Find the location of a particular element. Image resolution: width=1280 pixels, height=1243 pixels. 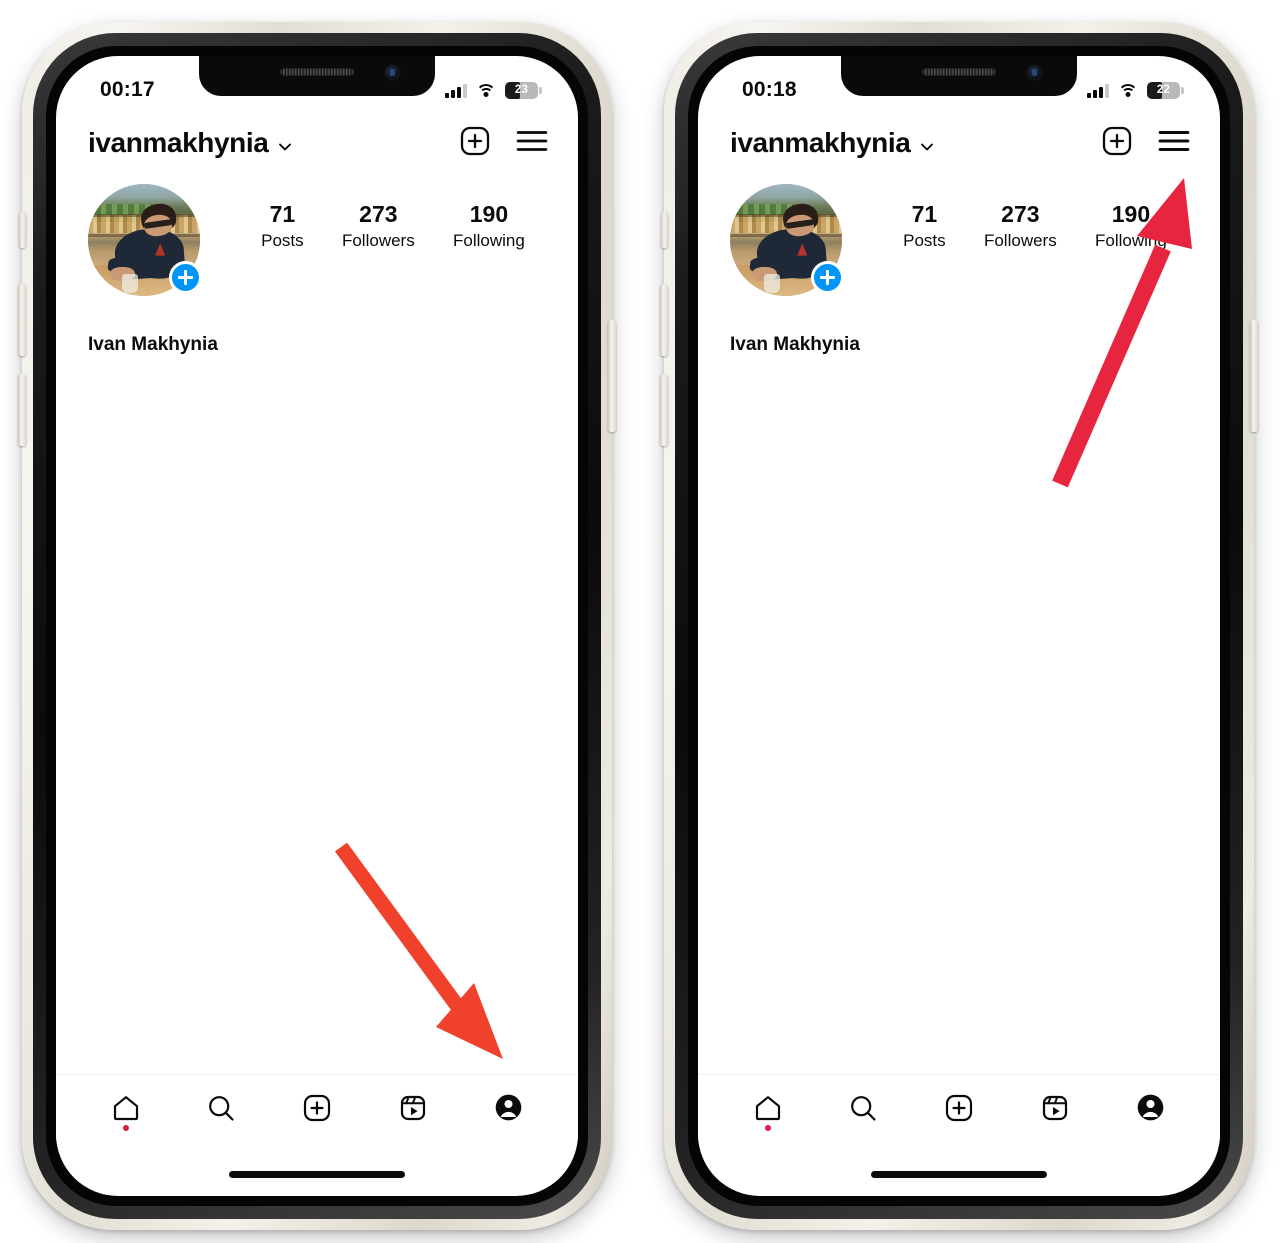

status-clock: 00:18 is located at coordinates (769, 89).